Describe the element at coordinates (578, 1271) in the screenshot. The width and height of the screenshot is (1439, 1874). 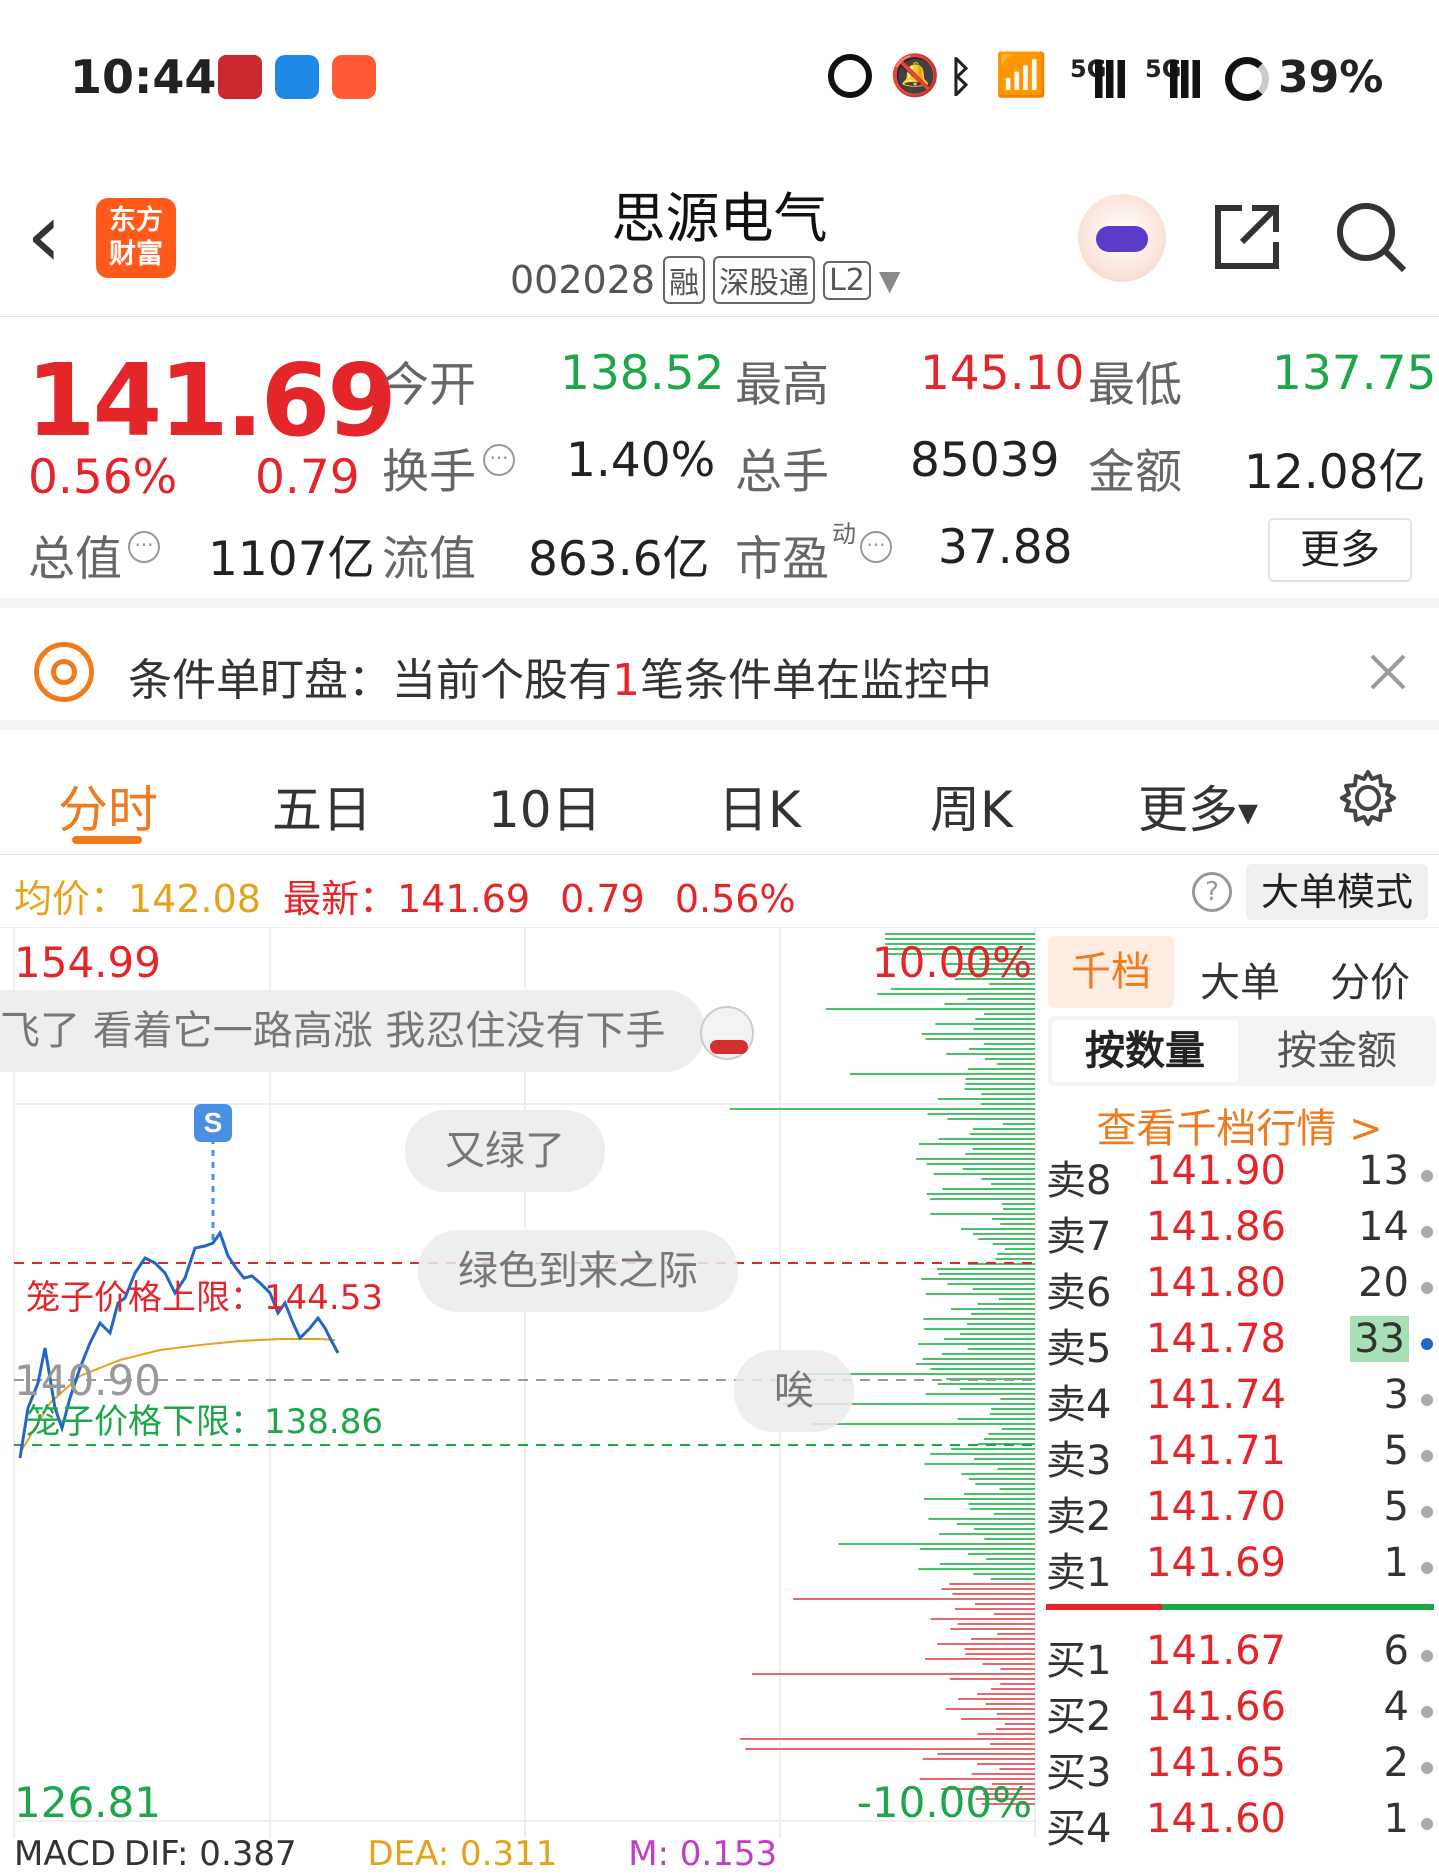
I see `comment-bubble: 绿色到来之际` at that location.